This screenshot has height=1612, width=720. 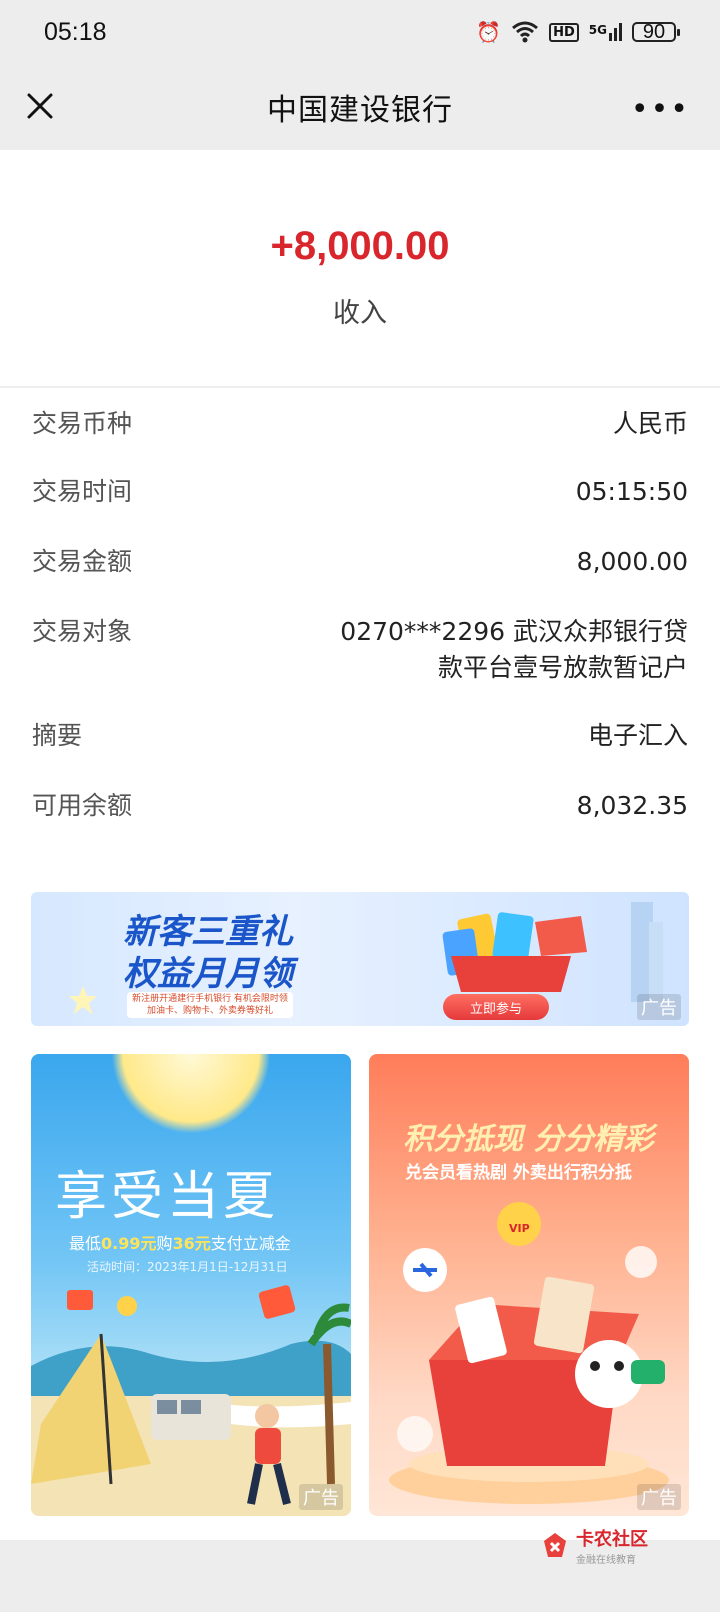 I want to click on join-now-button: 立即参与, so click(x=496, y=1007).